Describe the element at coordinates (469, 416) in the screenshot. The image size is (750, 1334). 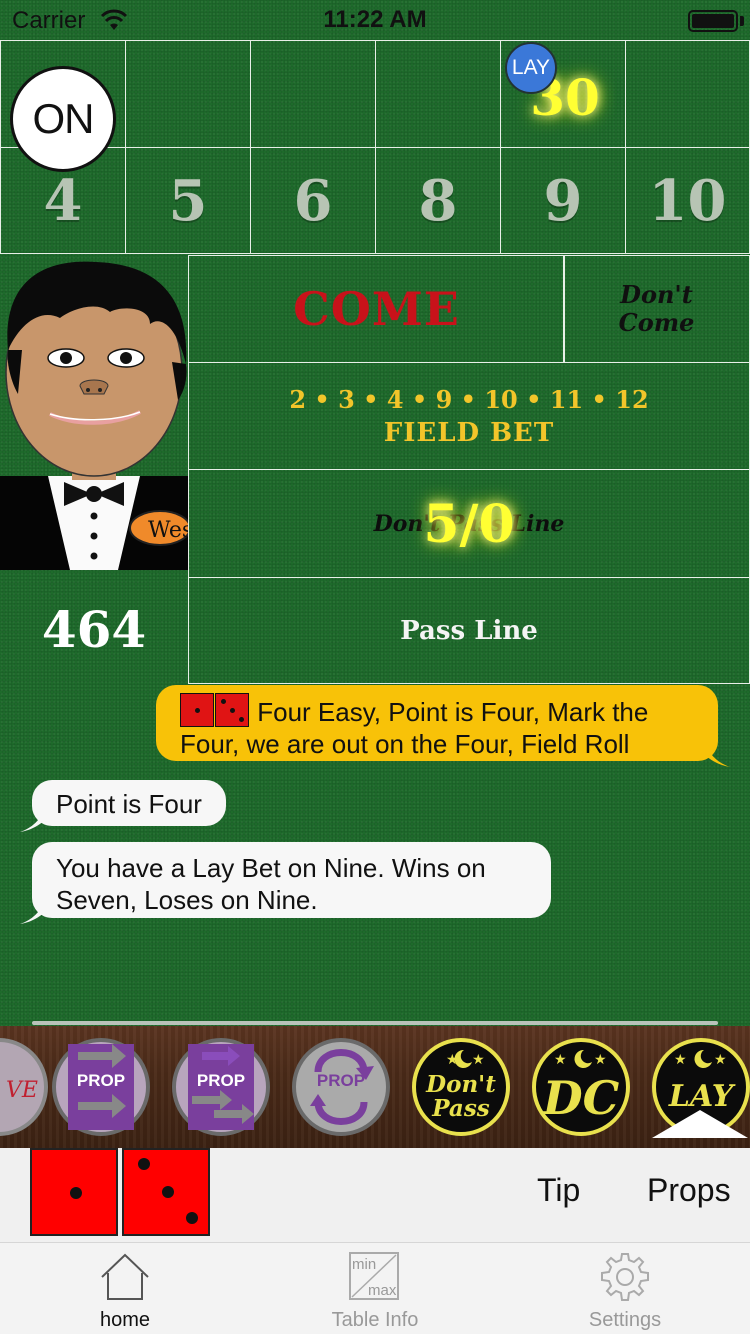
I see `field-bet-area: 2 • 3 • 4 • 9 • 10 • 11 • 12 FIELD BET` at that location.